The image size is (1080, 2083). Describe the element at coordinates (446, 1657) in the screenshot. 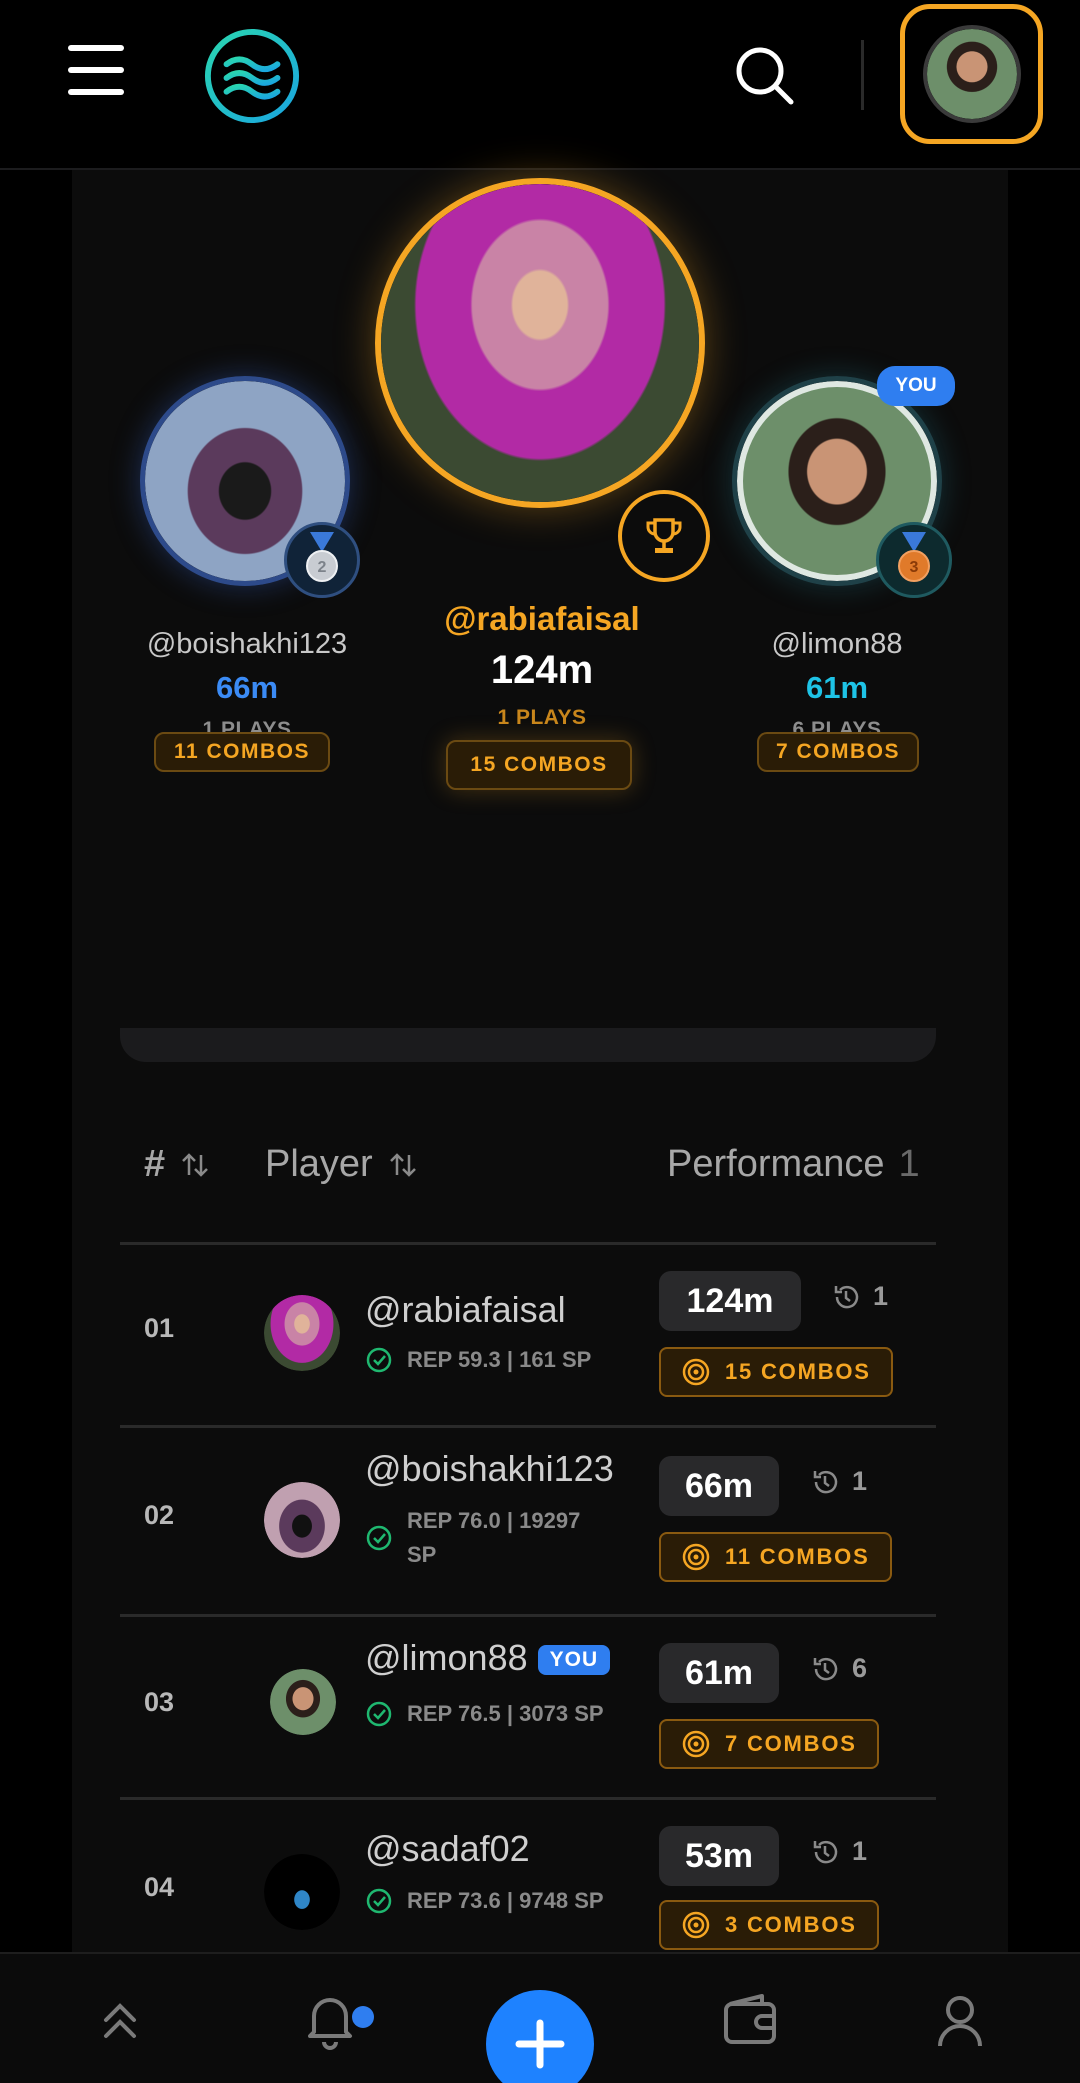

I see `row-username-text: @limon88` at that location.